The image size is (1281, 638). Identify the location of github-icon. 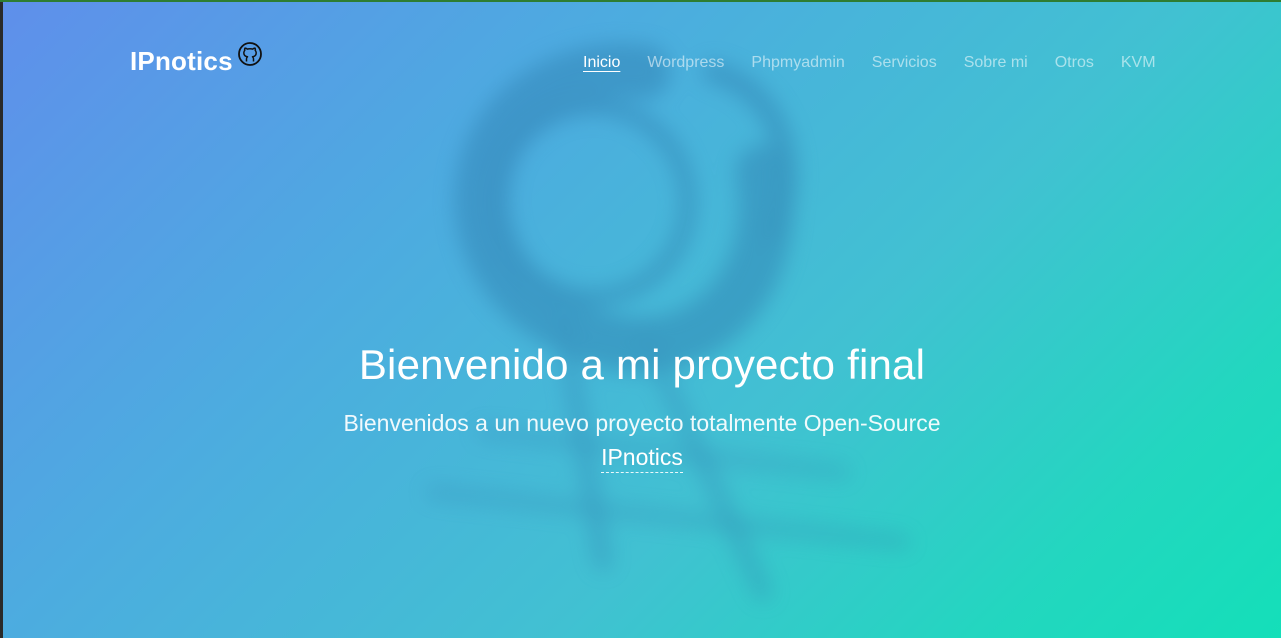
(250, 54).